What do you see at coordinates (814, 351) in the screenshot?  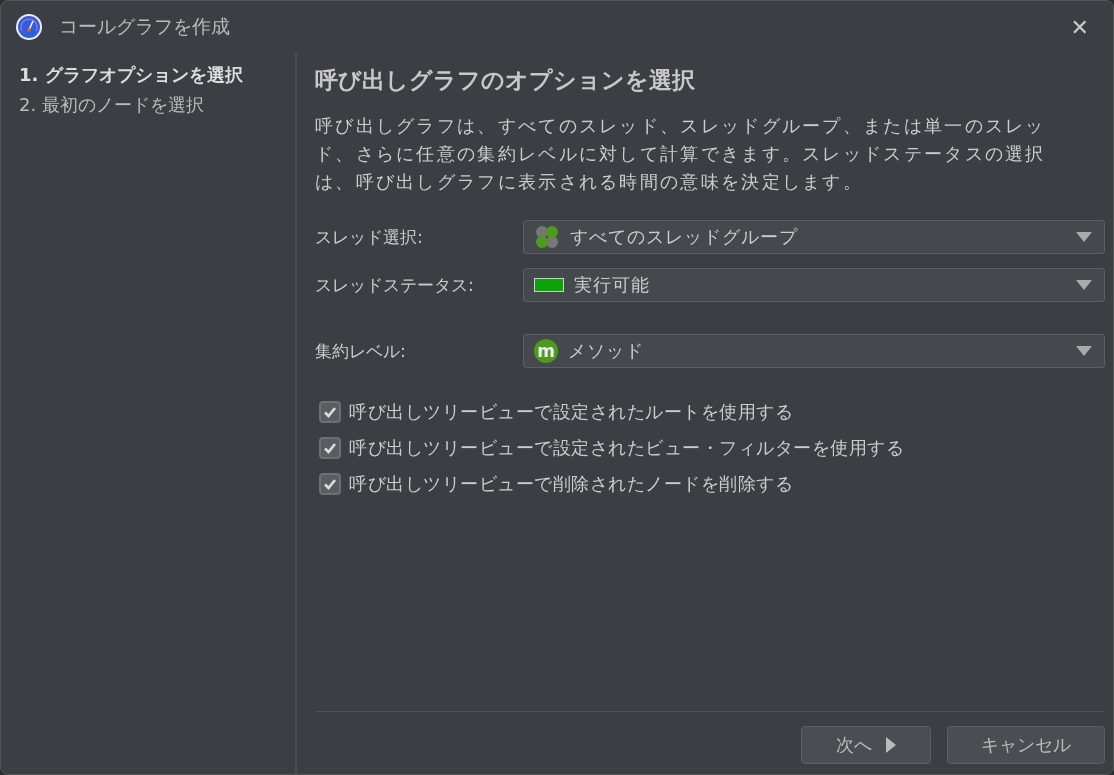 I see `dropdown: m メソッド` at bounding box center [814, 351].